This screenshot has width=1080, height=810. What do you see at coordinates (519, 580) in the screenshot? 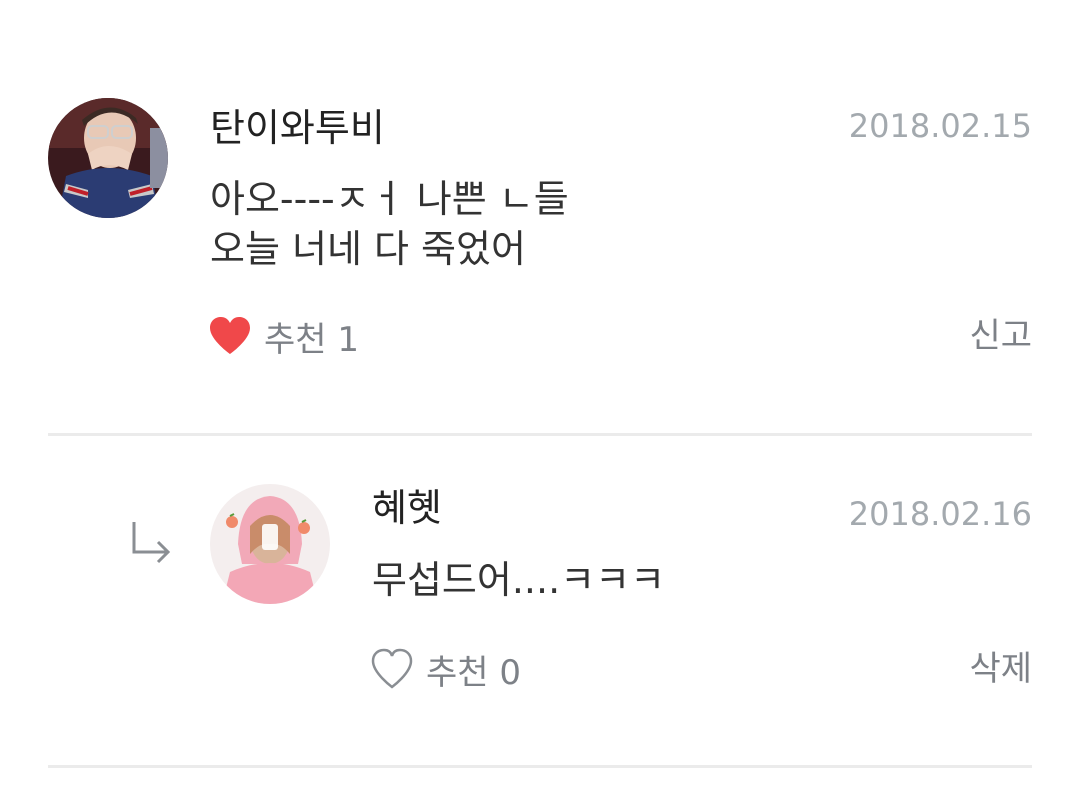
I see `comment-text: 무섭드어....ㅋㅋㅋ` at bounding box center [519, 580].